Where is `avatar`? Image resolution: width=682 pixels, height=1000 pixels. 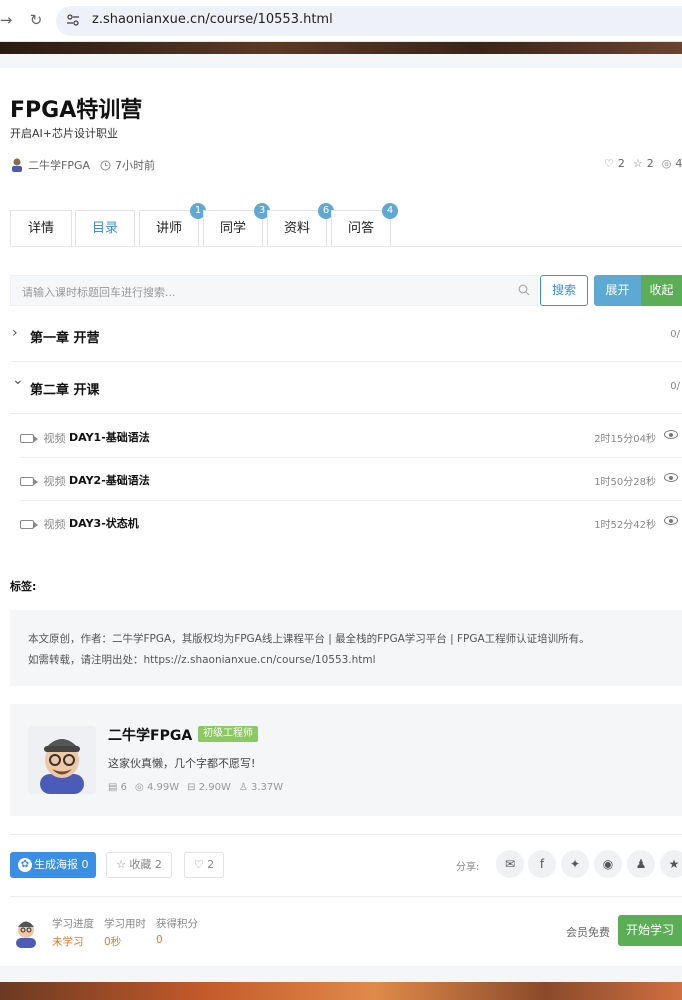
avatar is located at coordinates (62, 760).